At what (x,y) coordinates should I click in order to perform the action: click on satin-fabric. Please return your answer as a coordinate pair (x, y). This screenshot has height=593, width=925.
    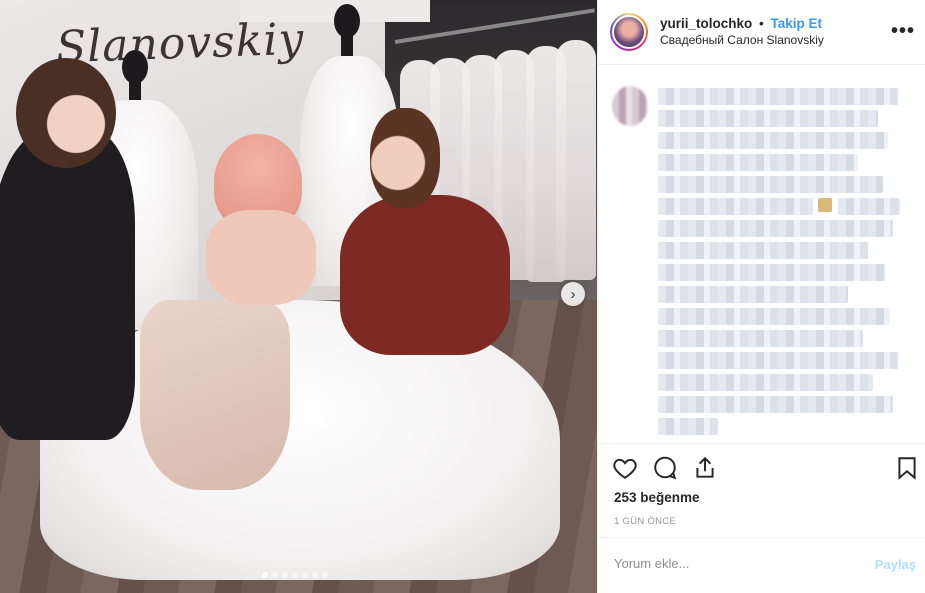
    Looking at the image, I should click on (215, 395).